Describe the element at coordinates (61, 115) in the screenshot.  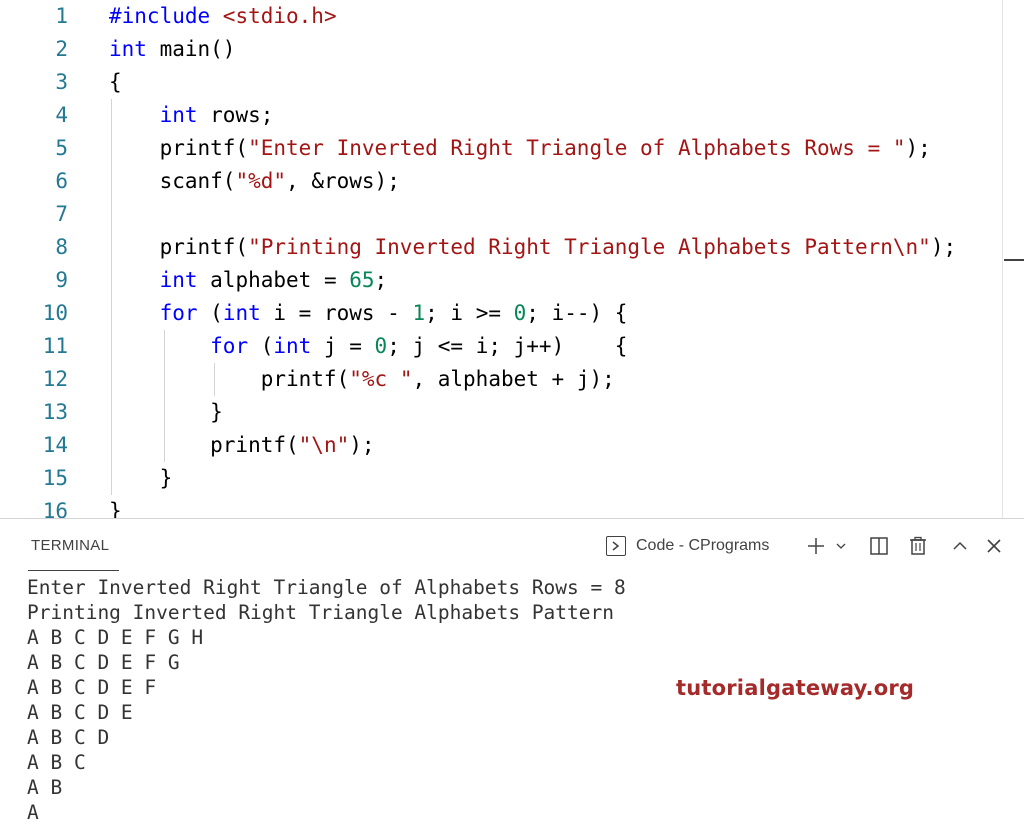
I see `line-number: 4` at that location.